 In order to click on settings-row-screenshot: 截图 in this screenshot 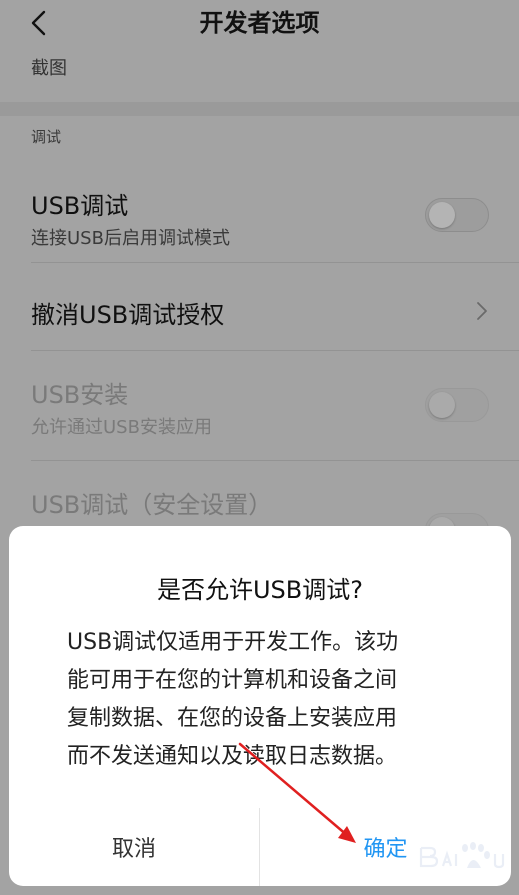, I will do `click(259, 77)`.